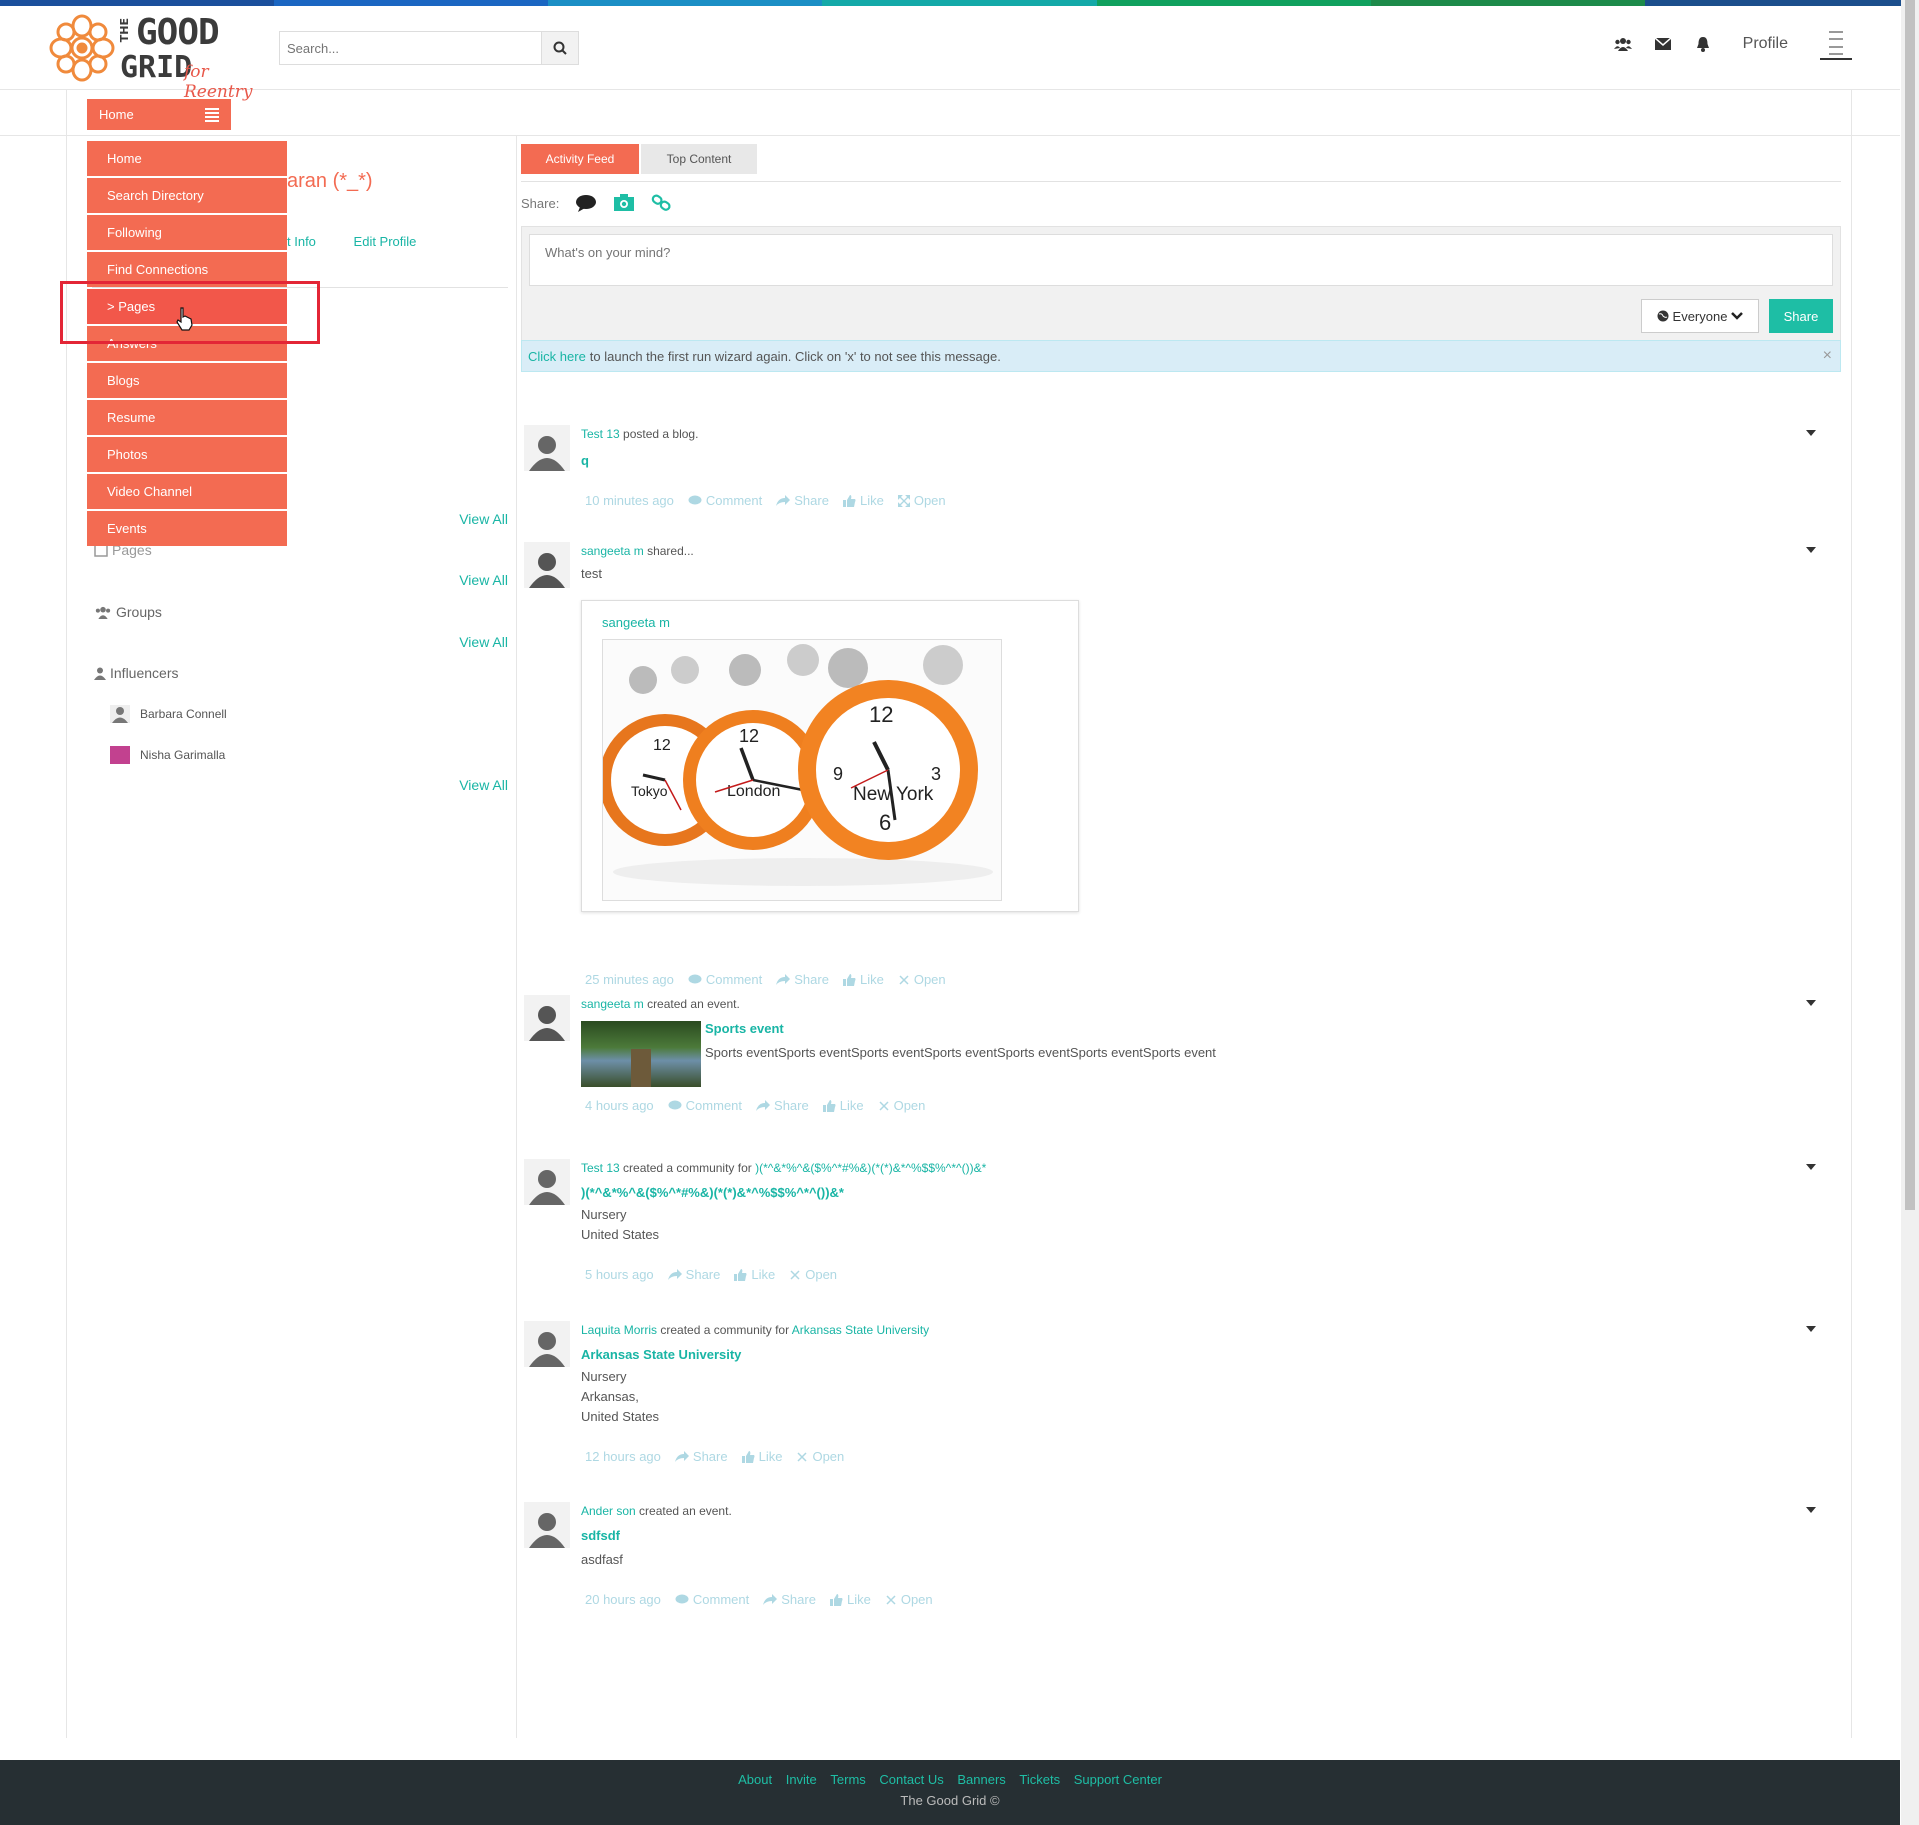 This screenshot has height=1825, width=1919. What do you see at coordinates (1910, 605) in the screenshot?
I see `scrollbar-thumb` at bounding box center [1910, 605].